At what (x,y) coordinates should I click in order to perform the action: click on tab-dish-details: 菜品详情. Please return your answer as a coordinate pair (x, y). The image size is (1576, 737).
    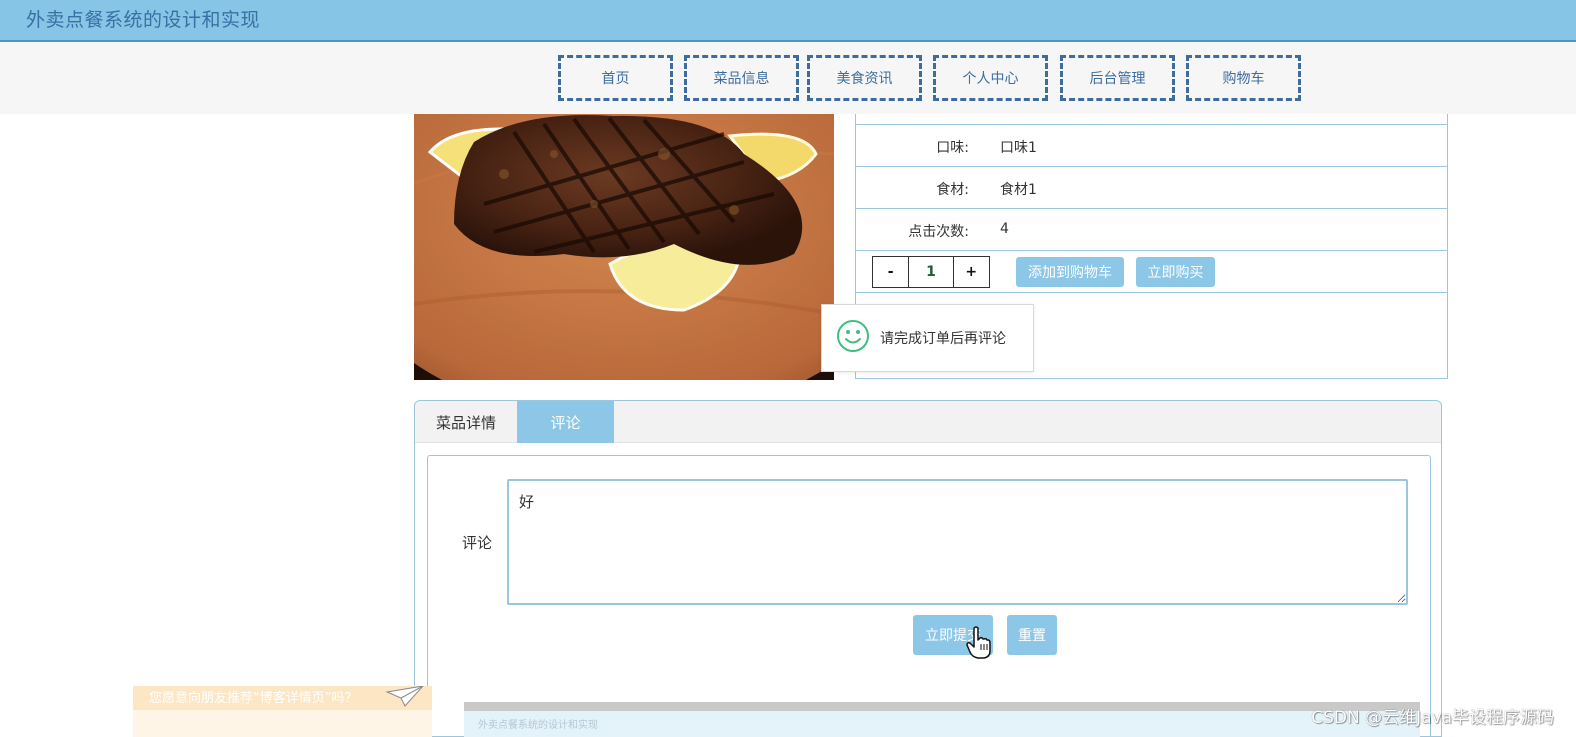
    Looking at the image, I should click on (466, 422).